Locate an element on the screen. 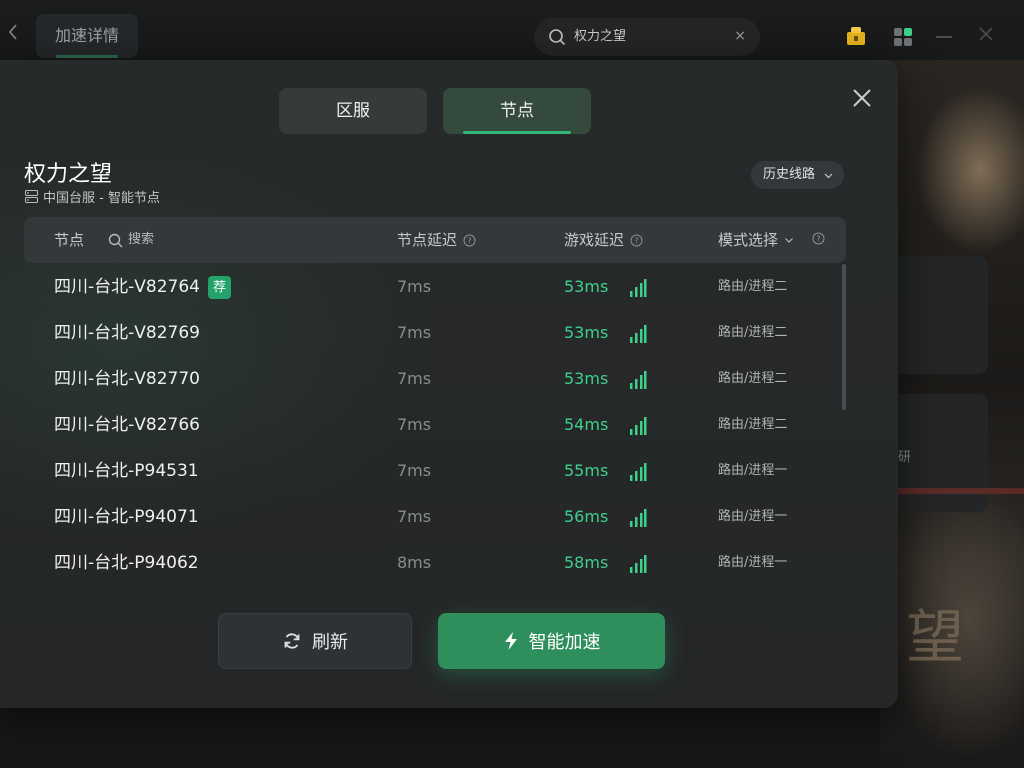 The image size is (1024, 768). gift-icon is located at coordinates (856, 36).